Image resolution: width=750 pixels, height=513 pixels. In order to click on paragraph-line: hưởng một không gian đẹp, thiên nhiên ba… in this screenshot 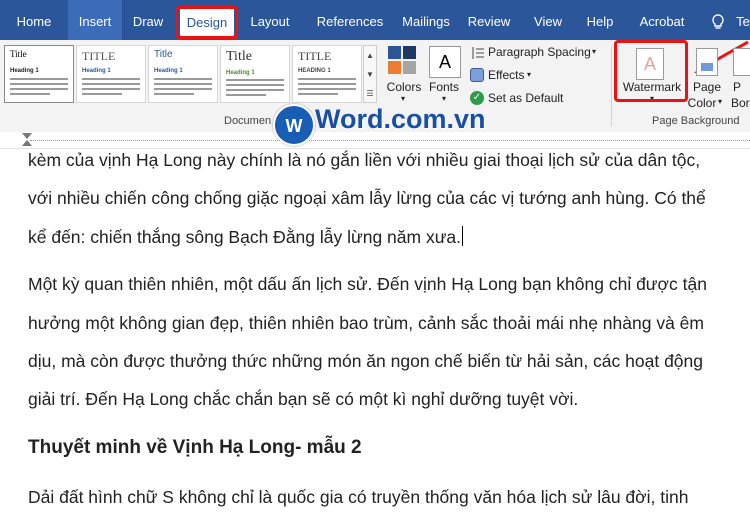, I will do `click(366, 323)`.